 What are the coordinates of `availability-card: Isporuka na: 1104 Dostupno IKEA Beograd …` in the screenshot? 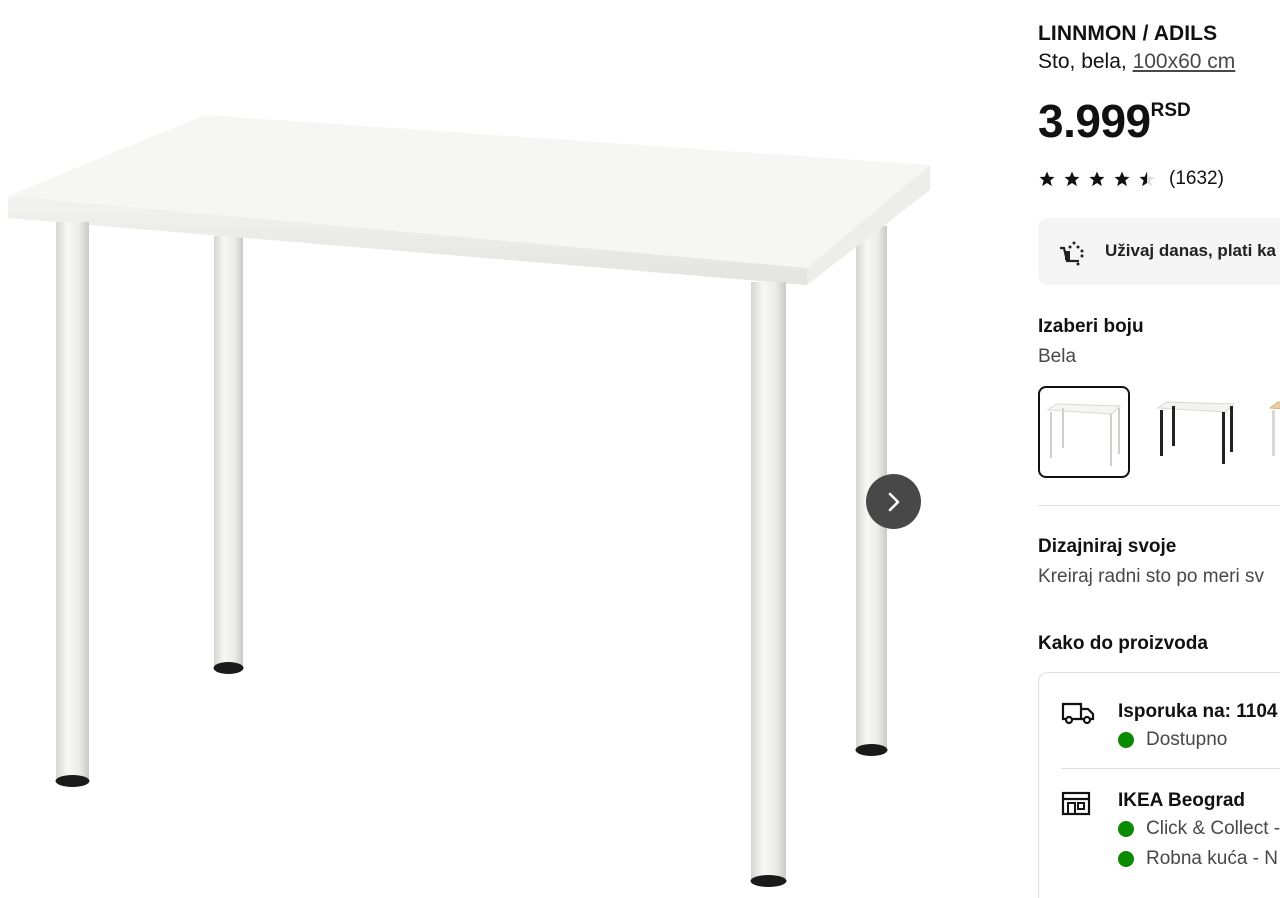 It's located at (1159, 785).